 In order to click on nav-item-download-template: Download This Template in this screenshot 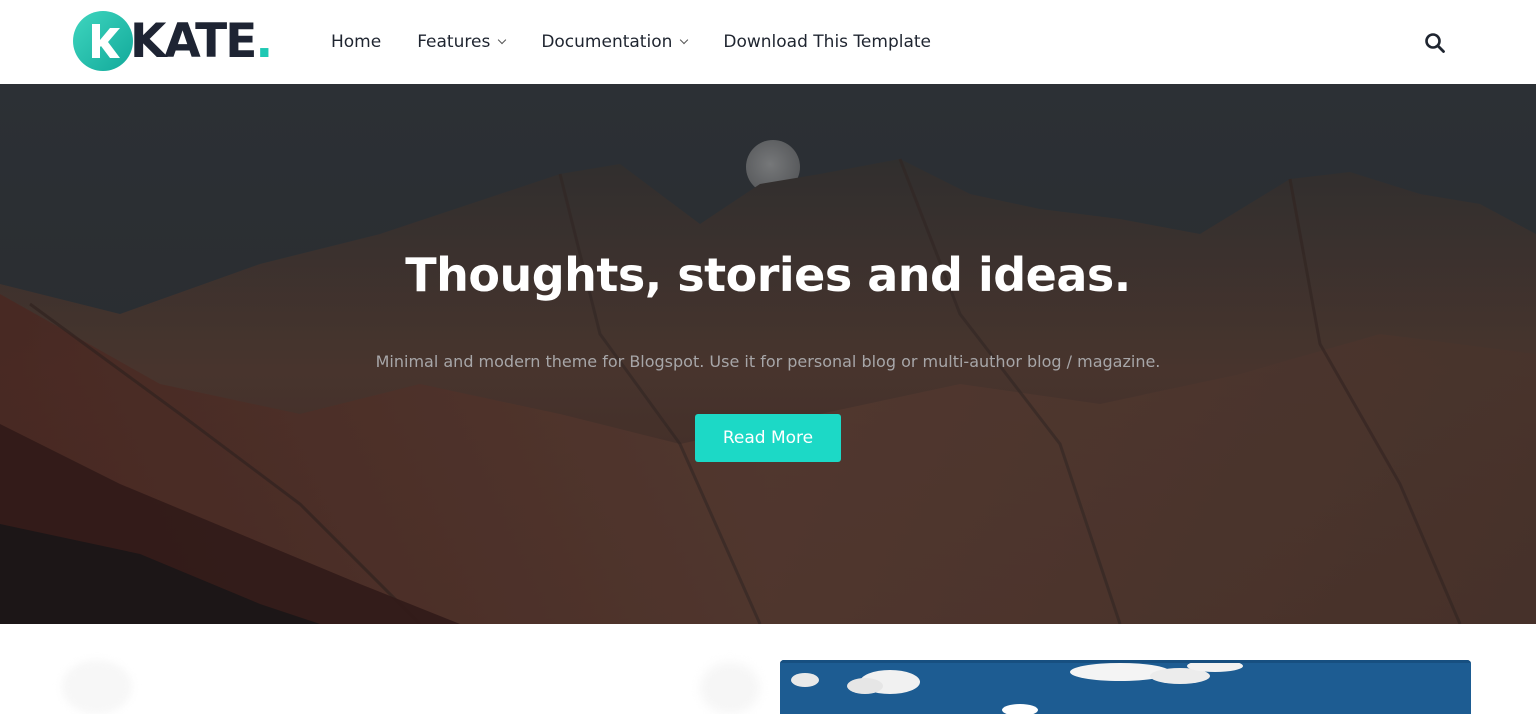, I will do `click(827, 42)`.